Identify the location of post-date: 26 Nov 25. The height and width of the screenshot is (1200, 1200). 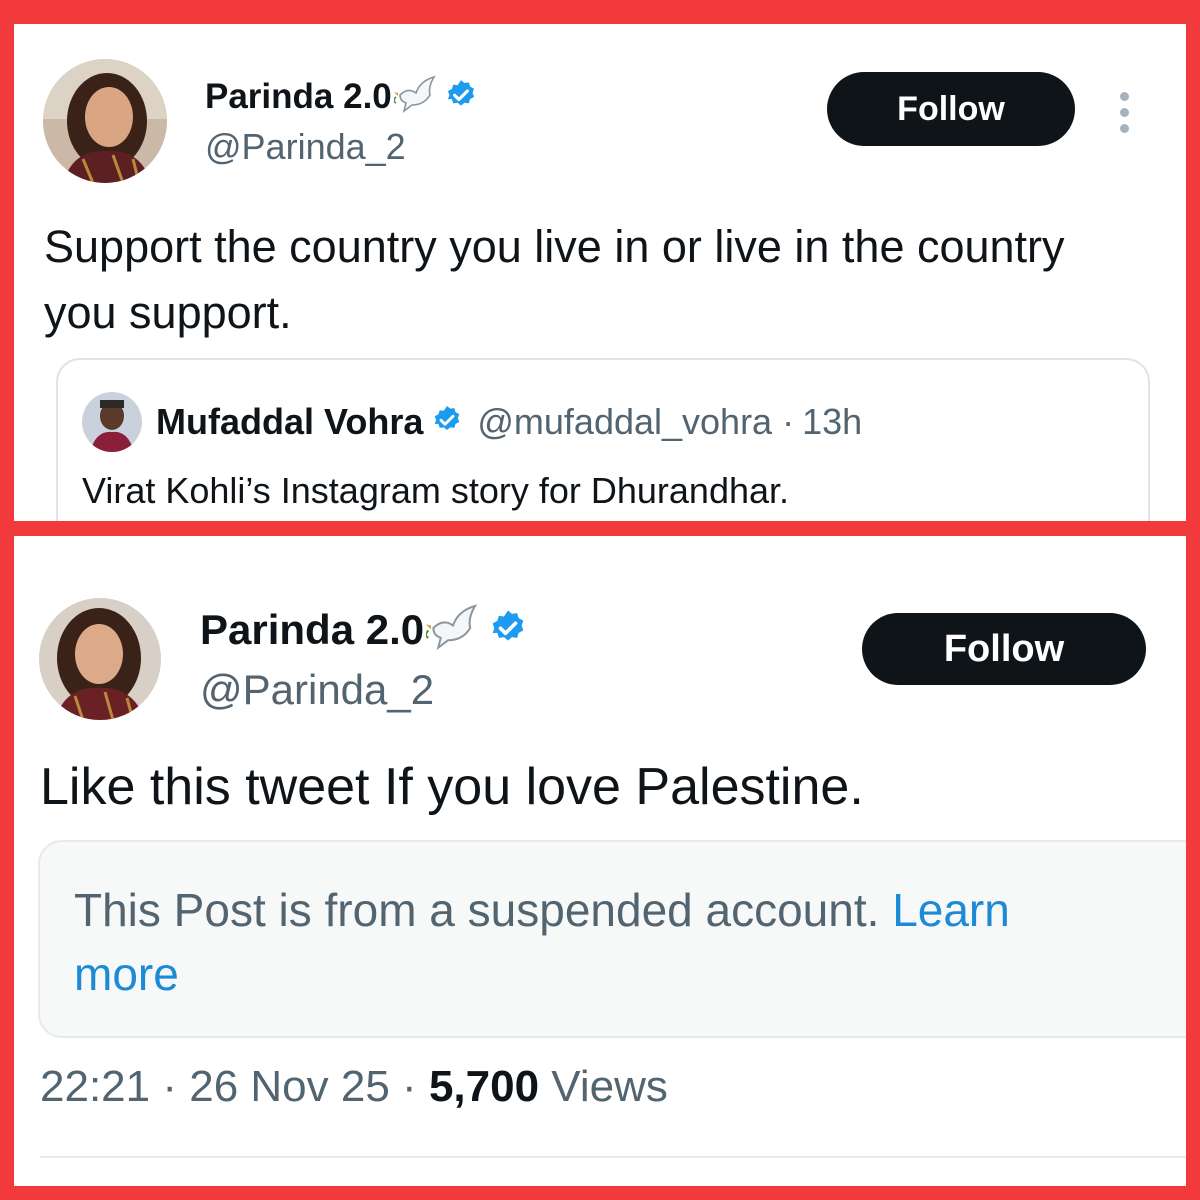
(289, 1086).